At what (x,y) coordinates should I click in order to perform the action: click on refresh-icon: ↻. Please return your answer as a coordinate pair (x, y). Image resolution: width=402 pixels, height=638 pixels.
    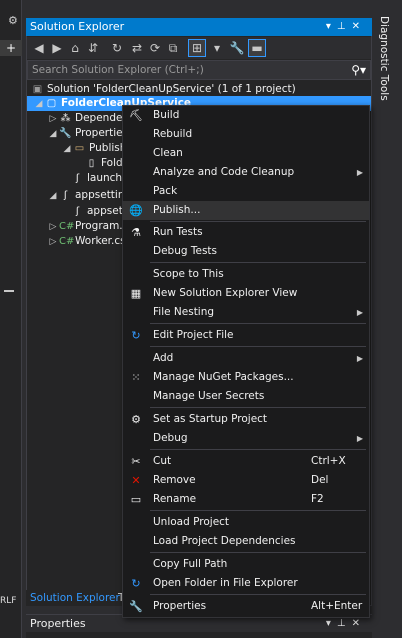
    Looking at the image, I should click on (136, 335).